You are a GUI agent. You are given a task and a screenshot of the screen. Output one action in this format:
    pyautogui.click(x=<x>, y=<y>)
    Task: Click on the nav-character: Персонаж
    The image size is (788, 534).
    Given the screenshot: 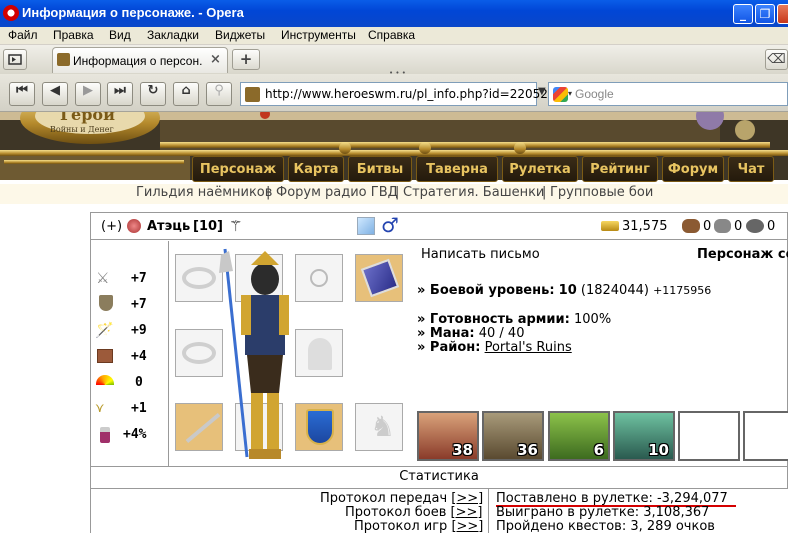 What is the action you would take?
    pyautogui.click(x=238, y=169)
    